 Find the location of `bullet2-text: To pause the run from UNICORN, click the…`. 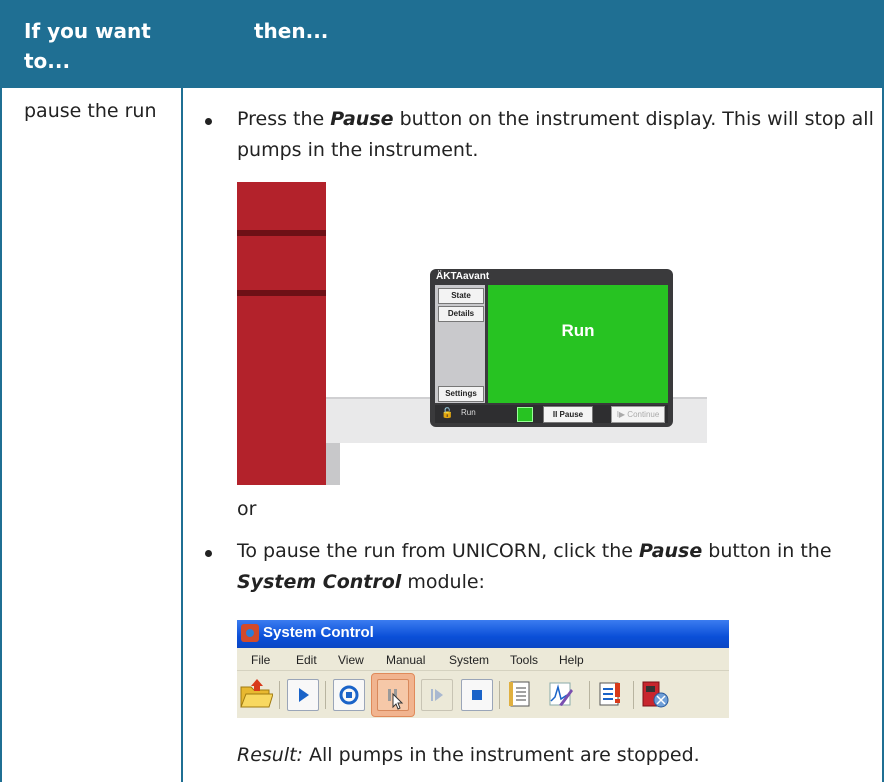

bullet2-text: To pause the run from UNICORN, click the… is located at coordinates (557, 567).